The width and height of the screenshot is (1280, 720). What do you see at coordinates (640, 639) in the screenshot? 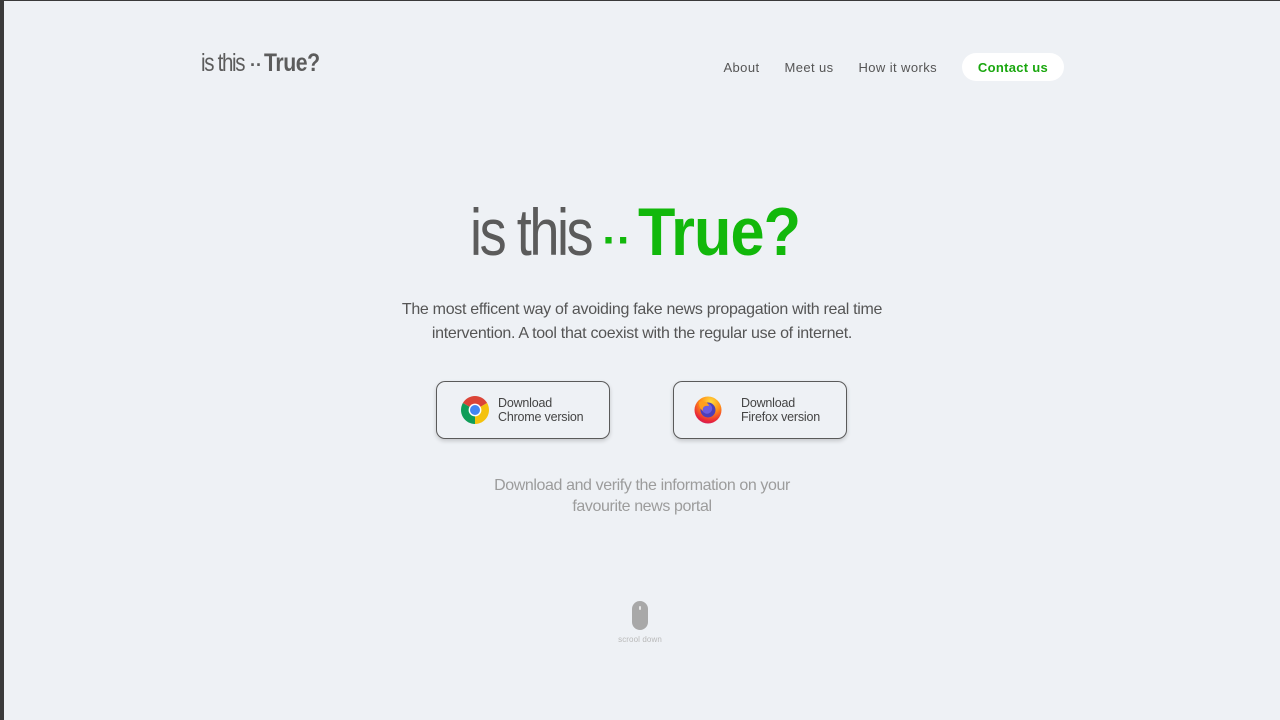
I see `scroll-down-label: scrool down` at bounding box center [640, 639].